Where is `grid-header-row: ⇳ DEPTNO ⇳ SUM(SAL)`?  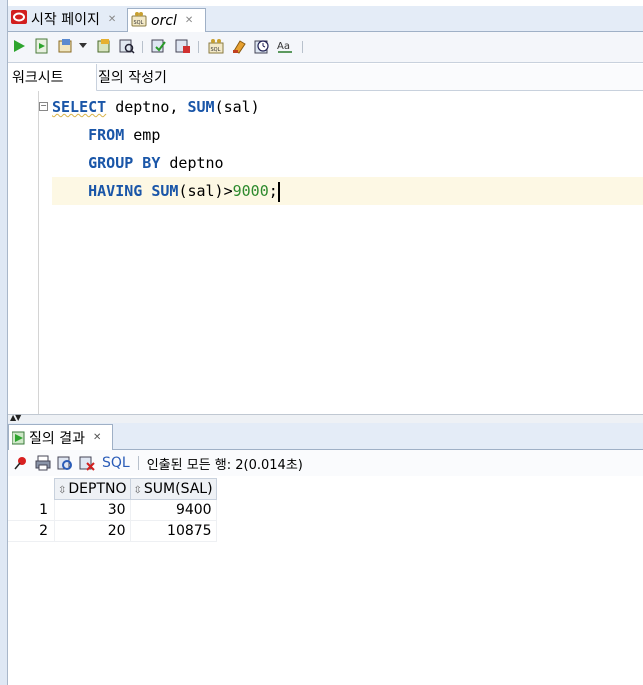
grid-header-row: ⇳ DEPTNO ⇳ SUM(SAL) is located at coordinates (112, 489).